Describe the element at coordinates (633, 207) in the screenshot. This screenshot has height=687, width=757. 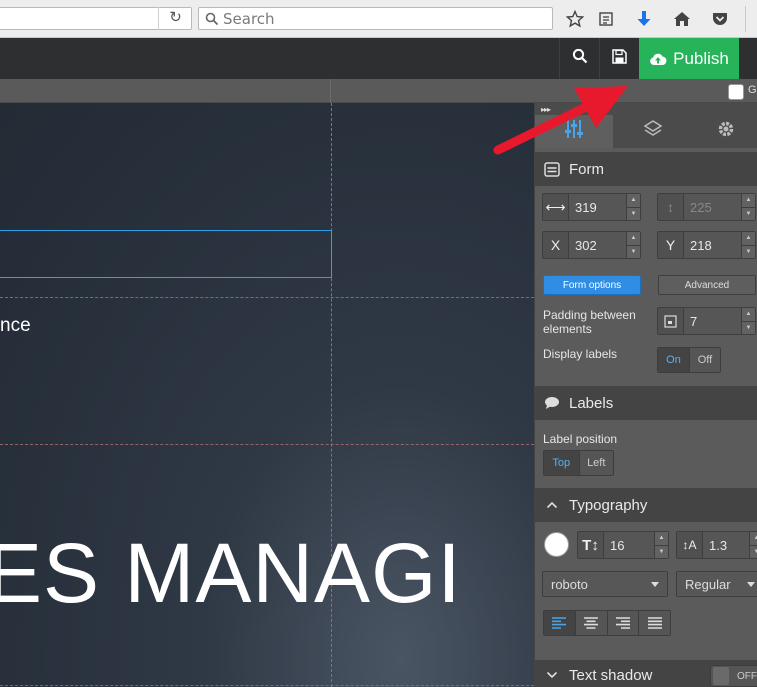
I see `width-stepper: ▲ ▼` at that location.